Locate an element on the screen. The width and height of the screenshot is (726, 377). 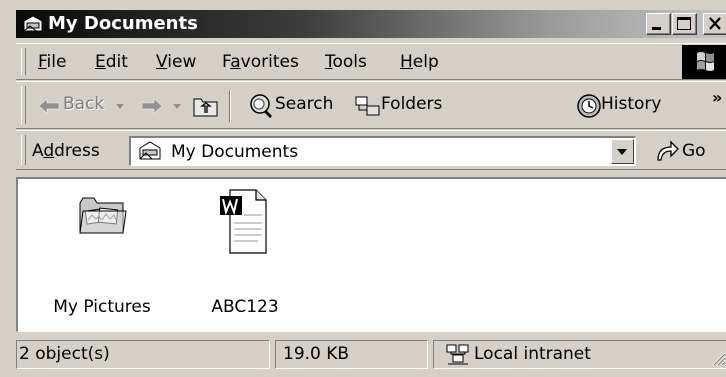
address-input: My Documents is located at coordinates (234, 152).